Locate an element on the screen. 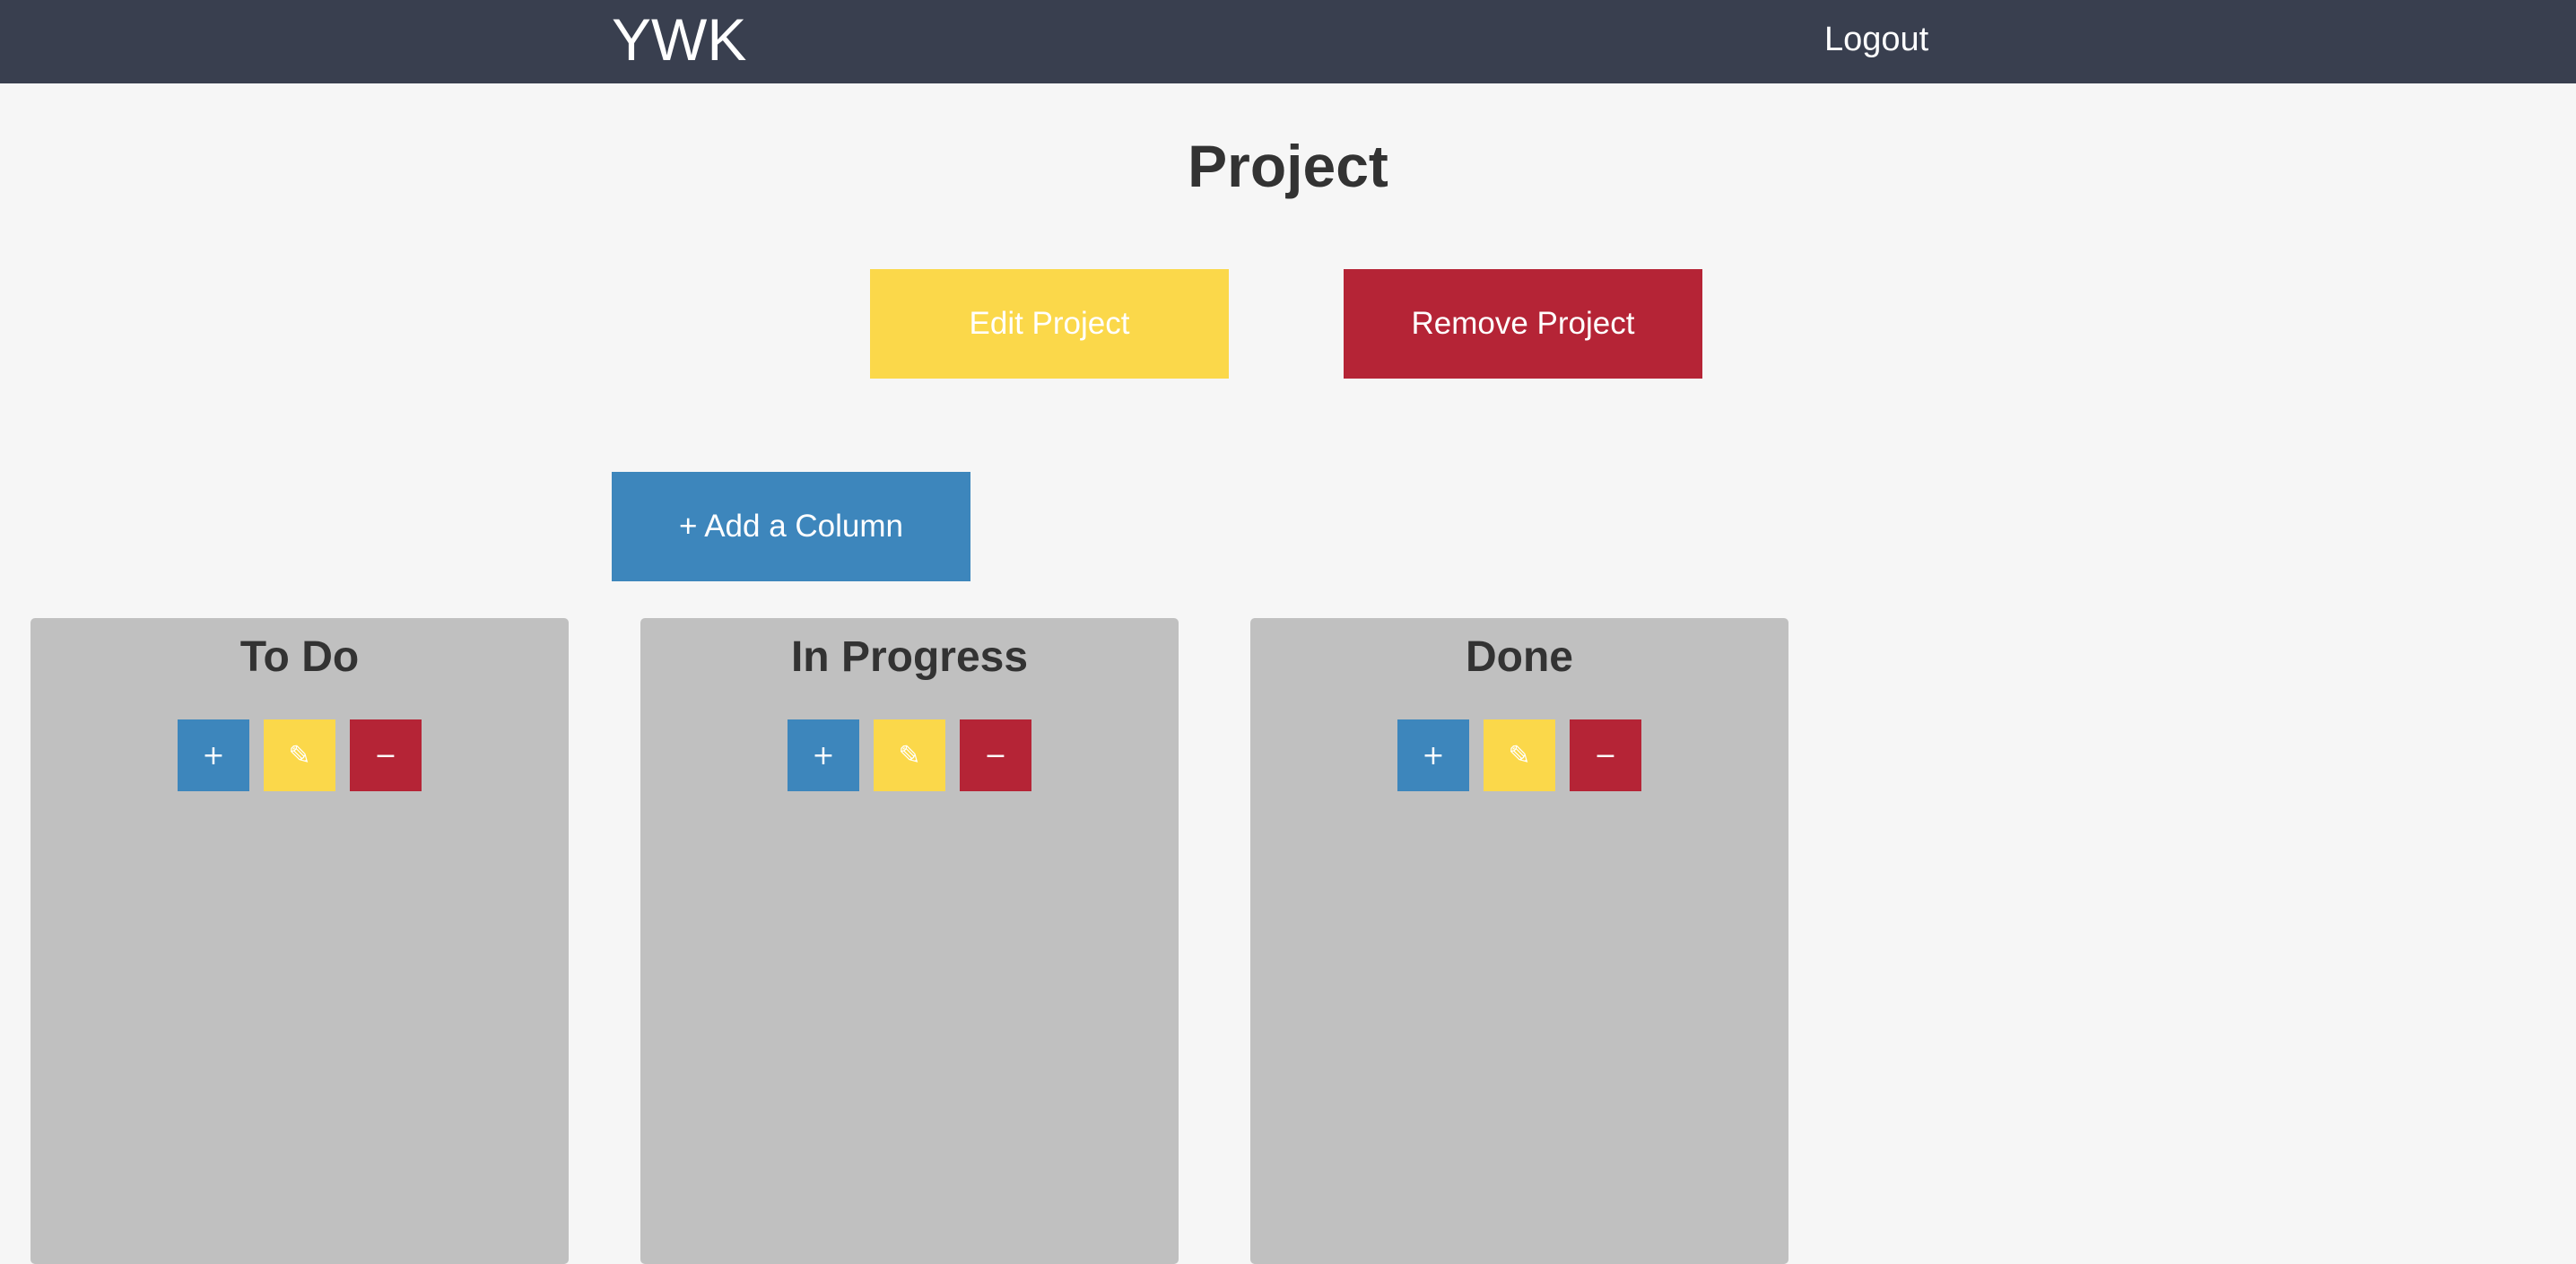  page-title: Project is located at coordinates (1288, 166).